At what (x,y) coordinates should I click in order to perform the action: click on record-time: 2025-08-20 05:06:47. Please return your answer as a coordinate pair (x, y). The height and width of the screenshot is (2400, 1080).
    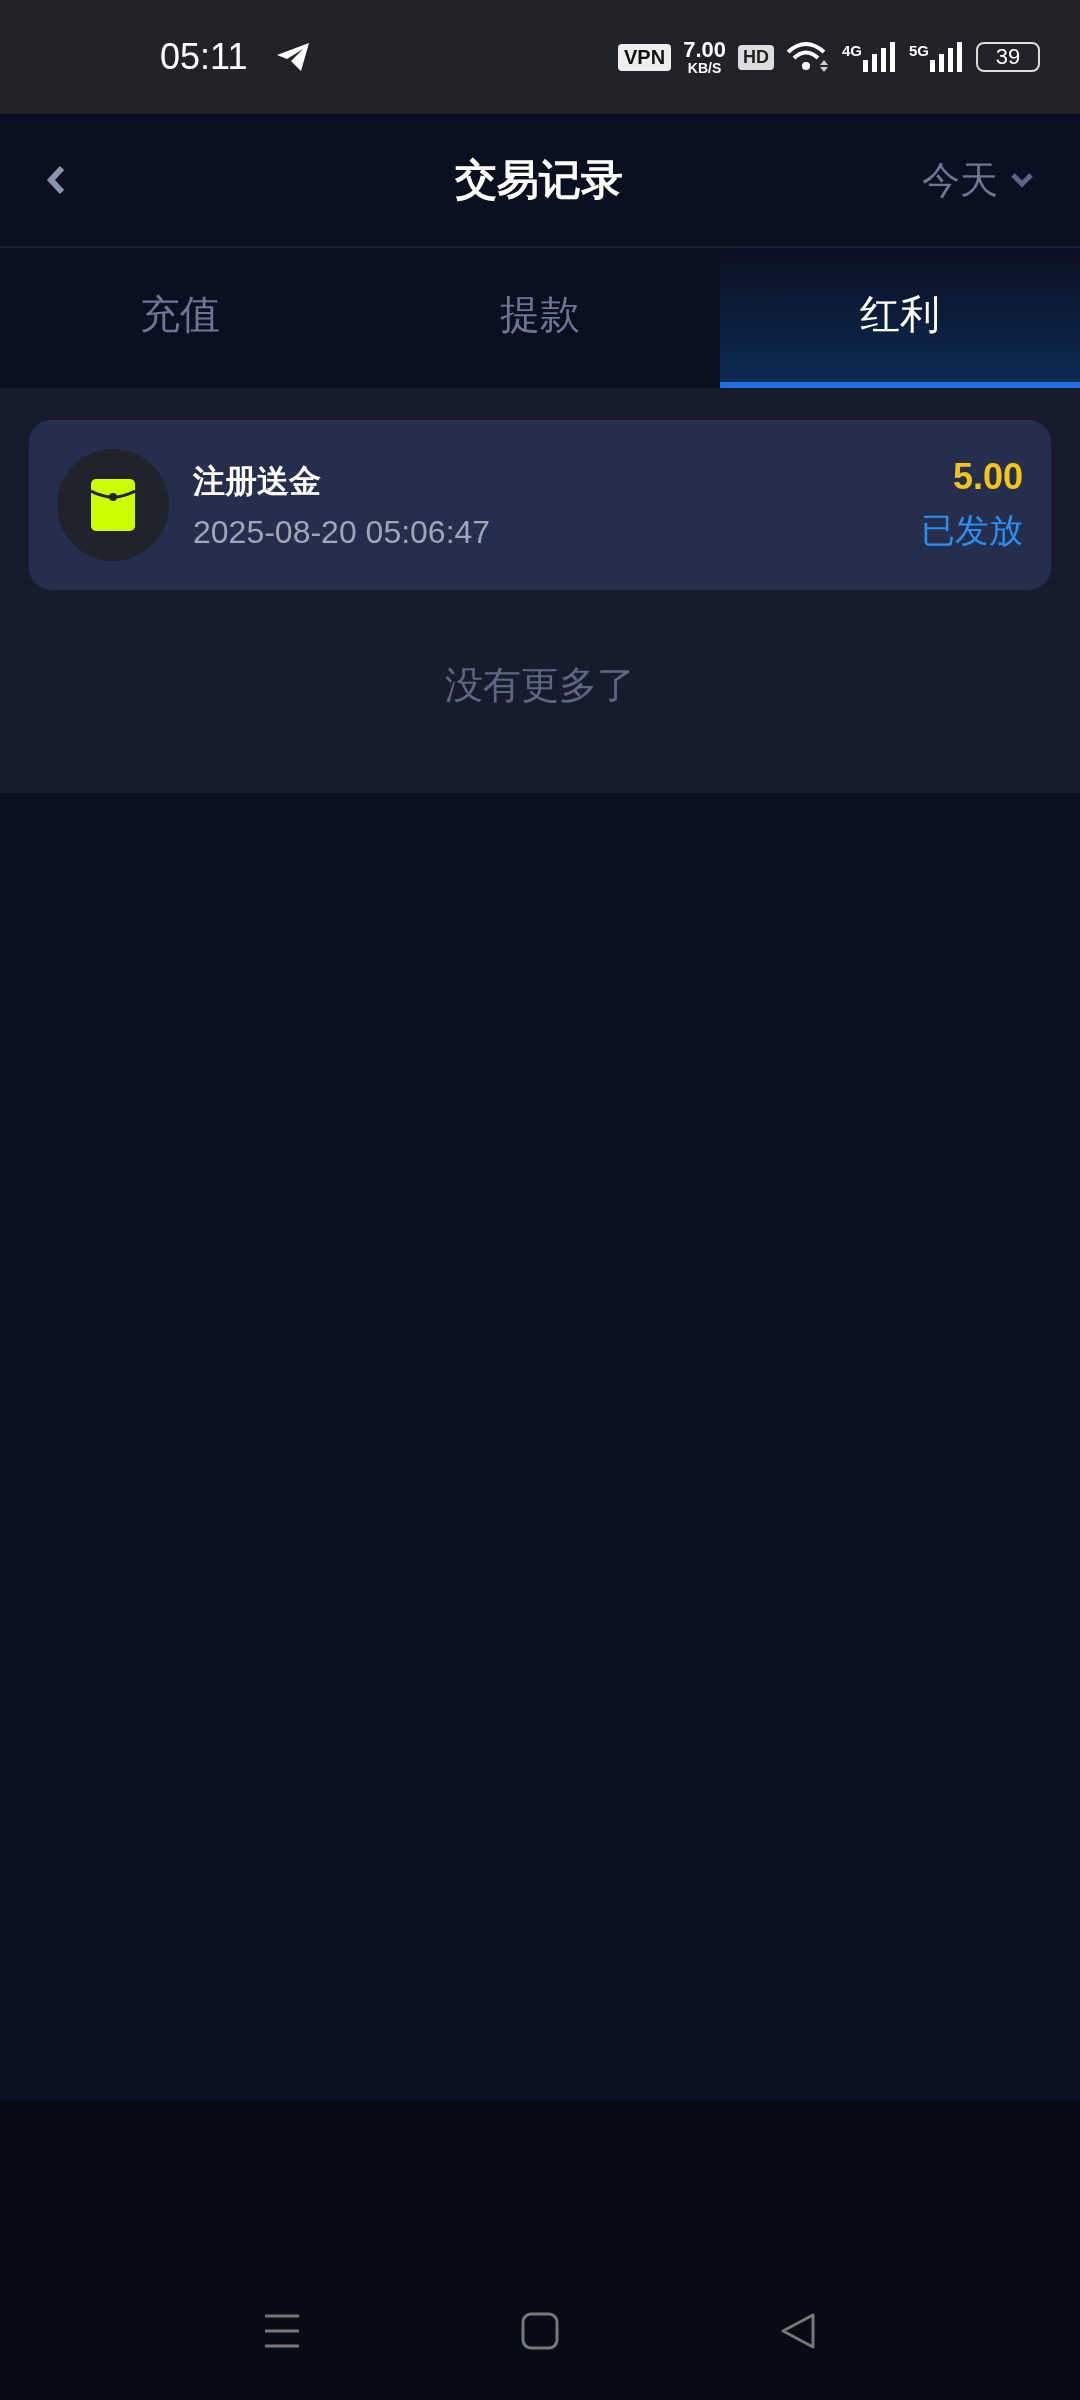
    Looking at the image, I should click on (342, 532).